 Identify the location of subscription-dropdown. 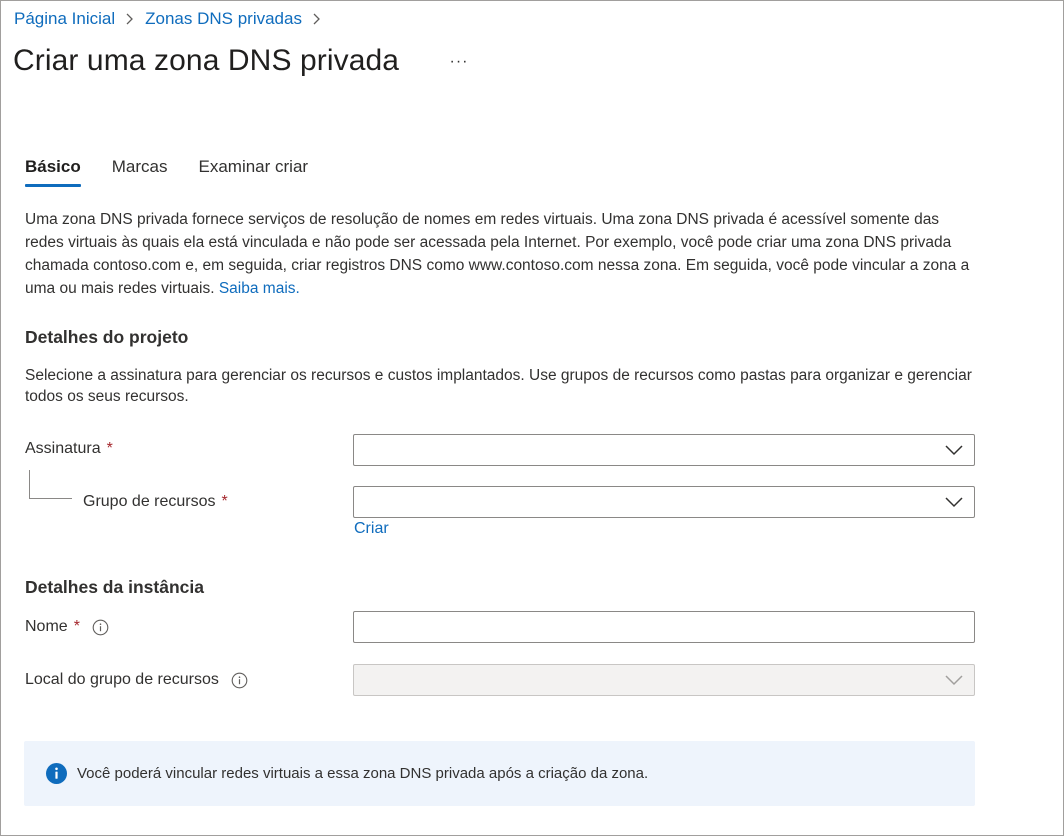
(664, 450).